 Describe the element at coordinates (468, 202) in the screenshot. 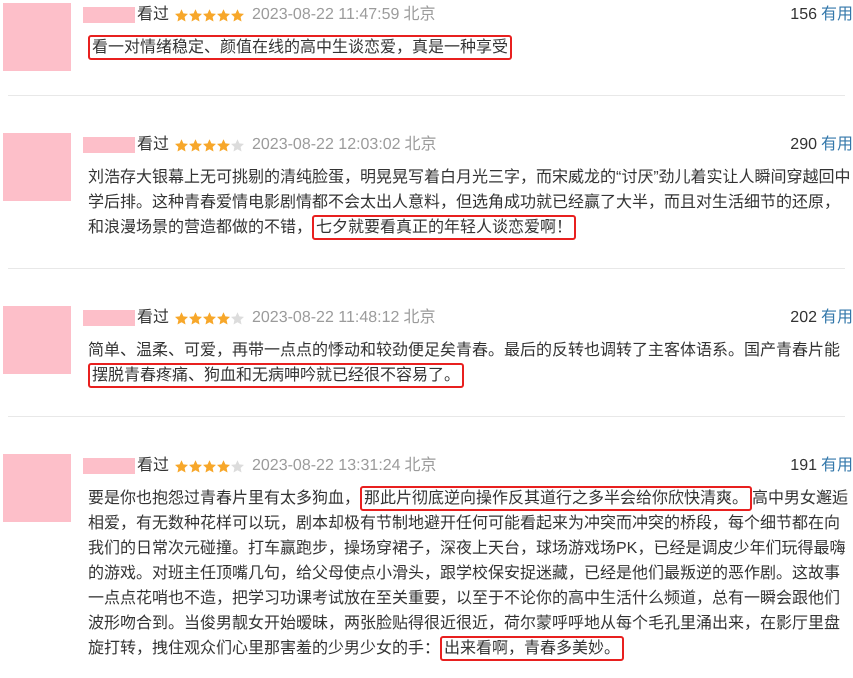

I see `review-text: 刘浩存大银幕上无可挑剔的清纯脸蛋，明晃晃写着白月光三字，而宋威龙的“讨厌”劲儿着实让人瞬间穿越回中学后排。这种青春爱情电影剧情都不会太出人意料，但选角成功就已经赢了大半，而且对生活细节的还原，和浪漫场景的营造都做的不错， 七夕就要看真正的年轻人谈恋爱啊！` at that location.